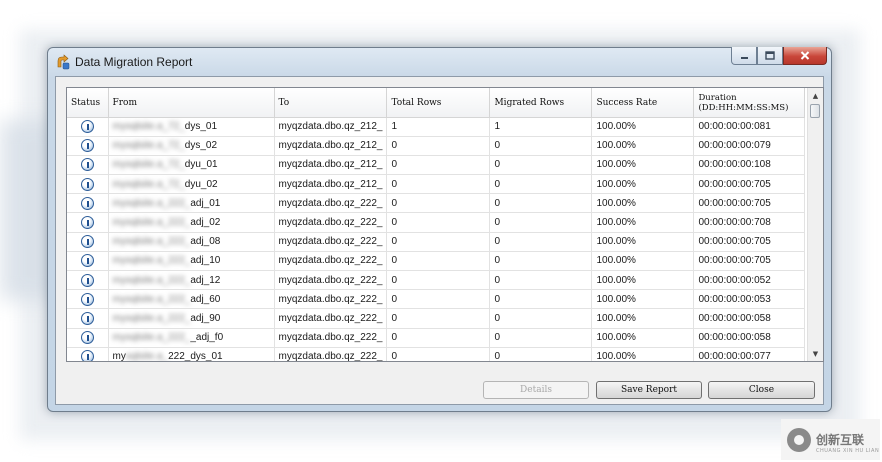 This screenshot has height=462, width=882. What do you see at coordinates (439, 61) in the screenshot?
I see `title-bar: Data Migration Report` at bounding box center [439, 61].